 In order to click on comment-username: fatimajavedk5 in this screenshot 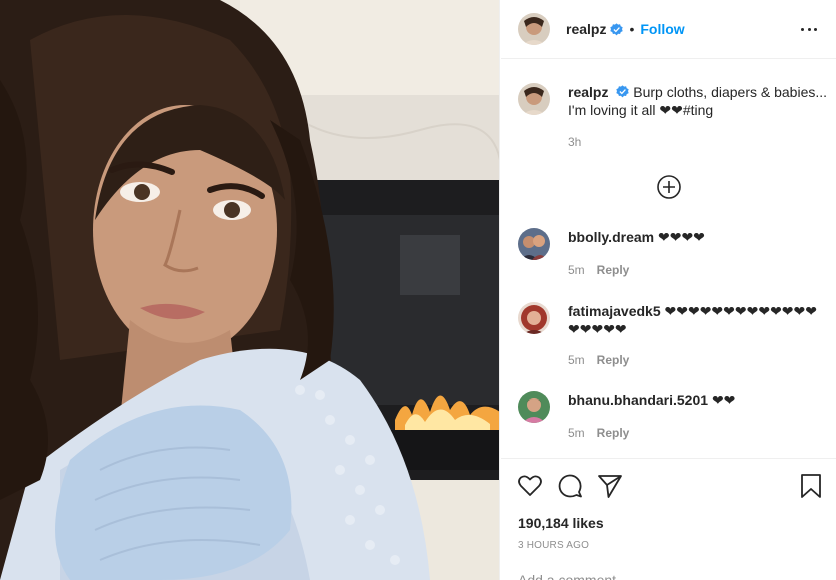, I will do `click(614, 311)`.